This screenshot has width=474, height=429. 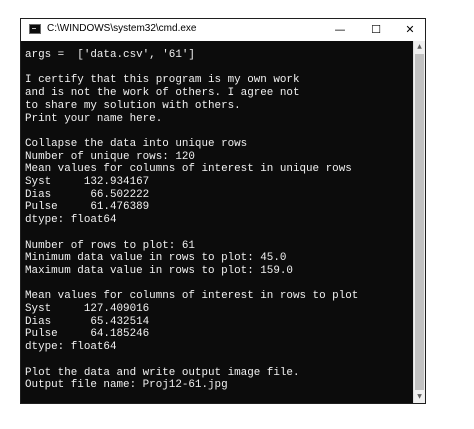 I want to click on console-line: to share my solution with others., so click(x=133, y=105).